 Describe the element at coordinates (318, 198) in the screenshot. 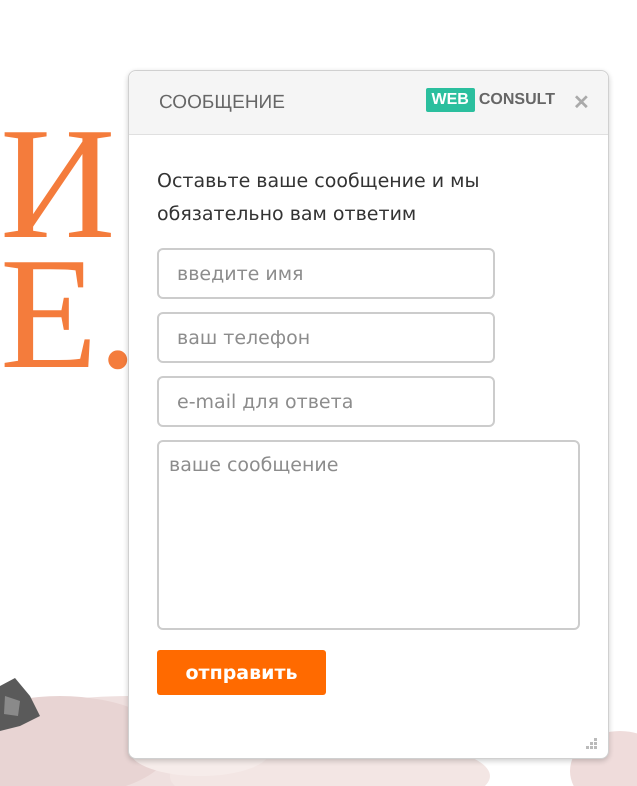

I see `intro-text: Оставьте ваше сообщение и мы обязательно вам ответим` at that location.